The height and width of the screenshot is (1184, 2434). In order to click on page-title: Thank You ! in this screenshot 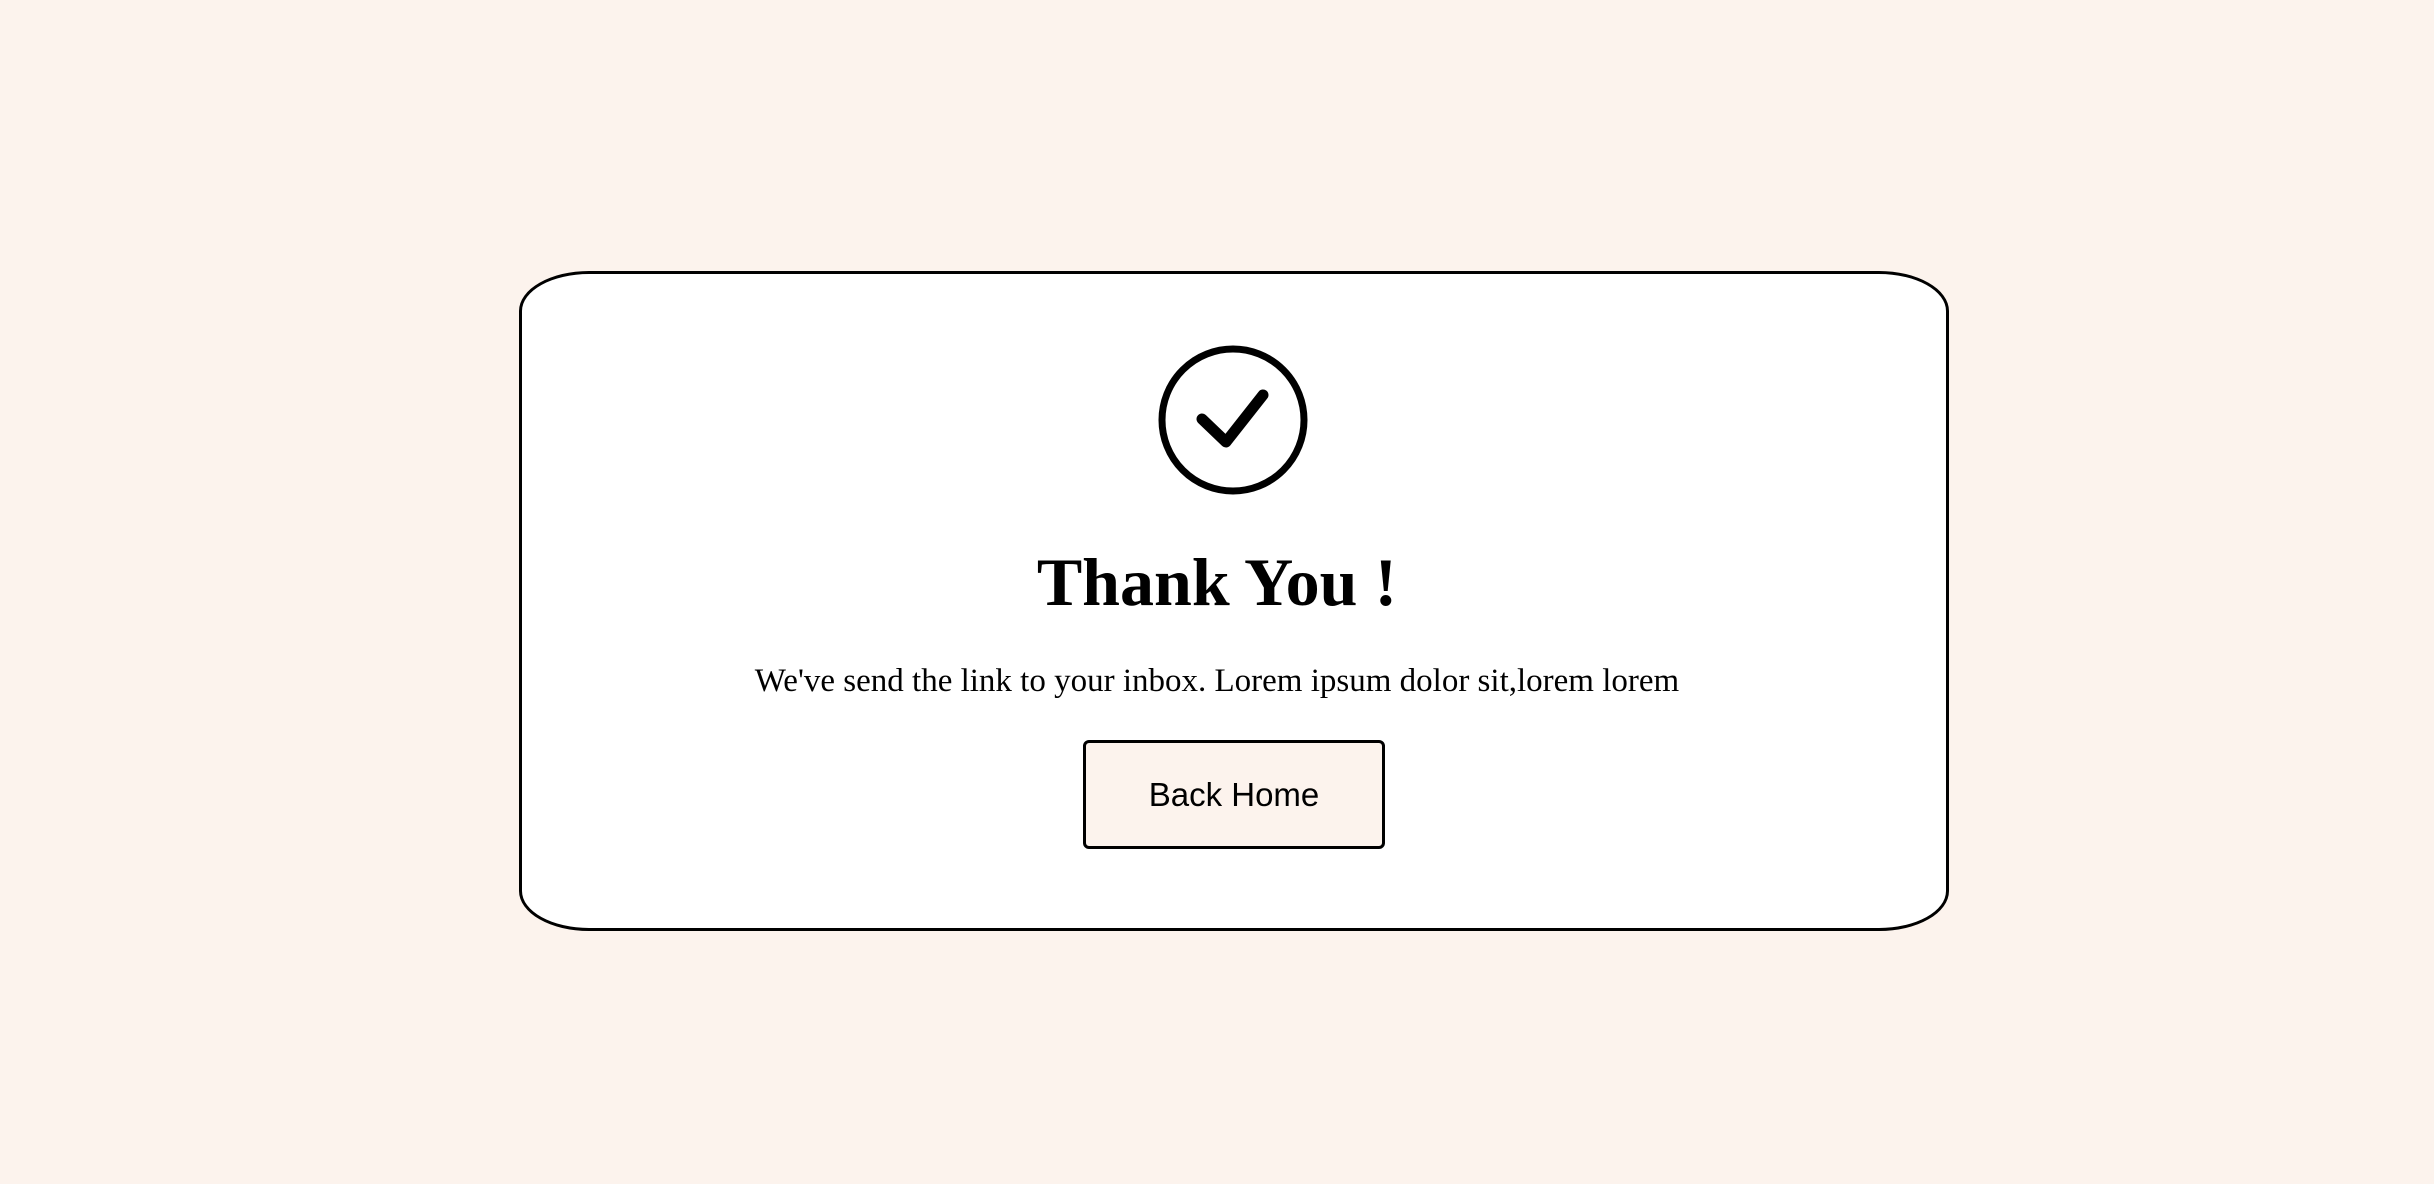, I will do `click(1217, 582)`.